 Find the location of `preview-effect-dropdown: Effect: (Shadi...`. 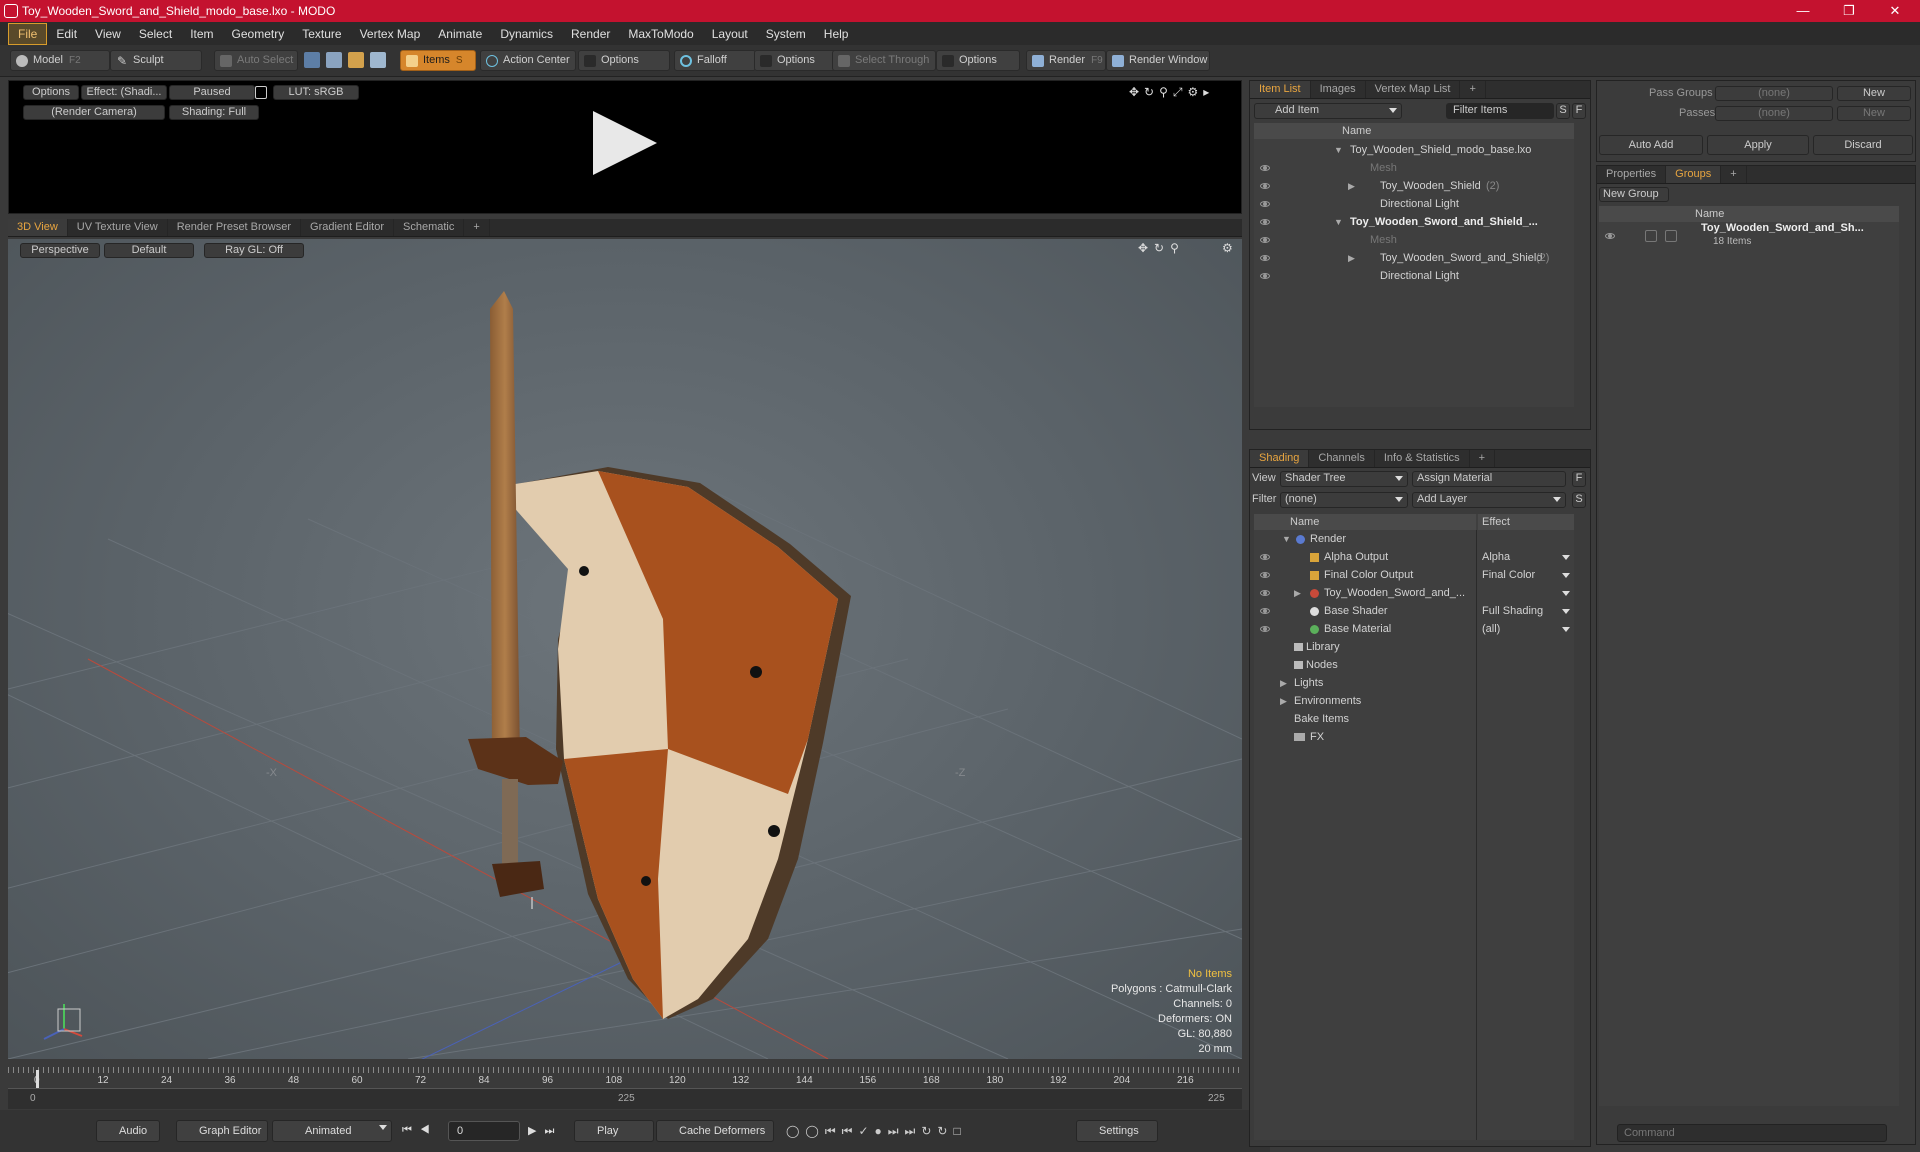

preview-effect-dropdown: Effect: (Shadi... is located at coordinates (124, 92).